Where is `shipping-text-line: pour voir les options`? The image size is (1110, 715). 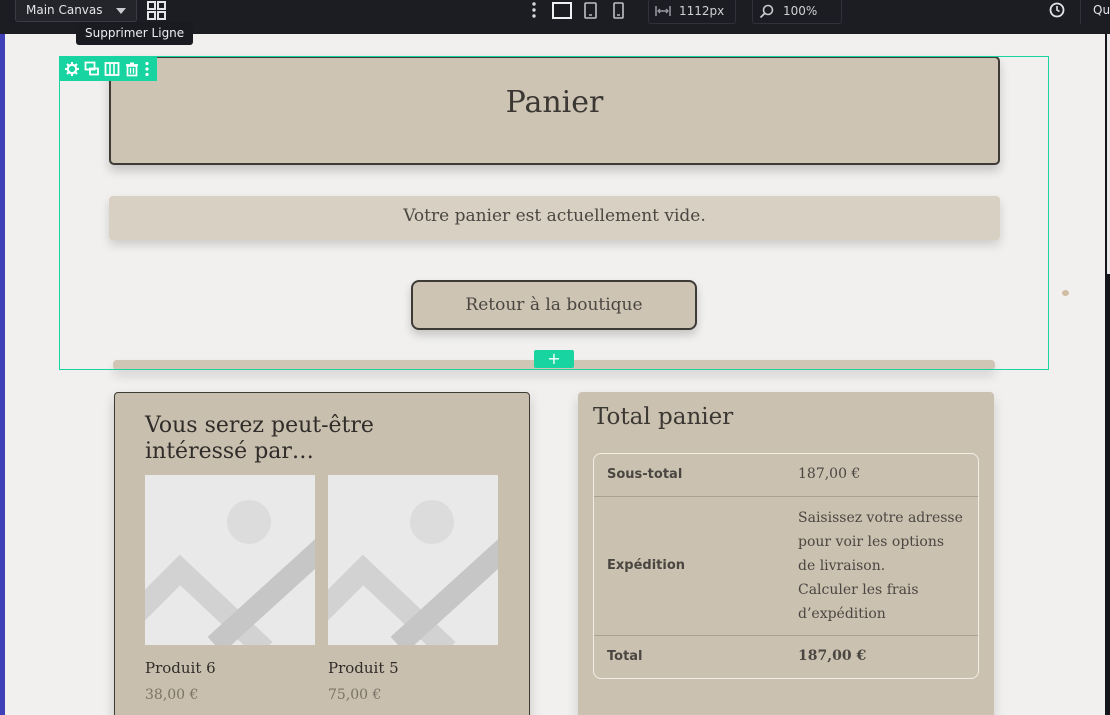
shipping-text-line: pour voir les options is located at coordinates (871, 542).